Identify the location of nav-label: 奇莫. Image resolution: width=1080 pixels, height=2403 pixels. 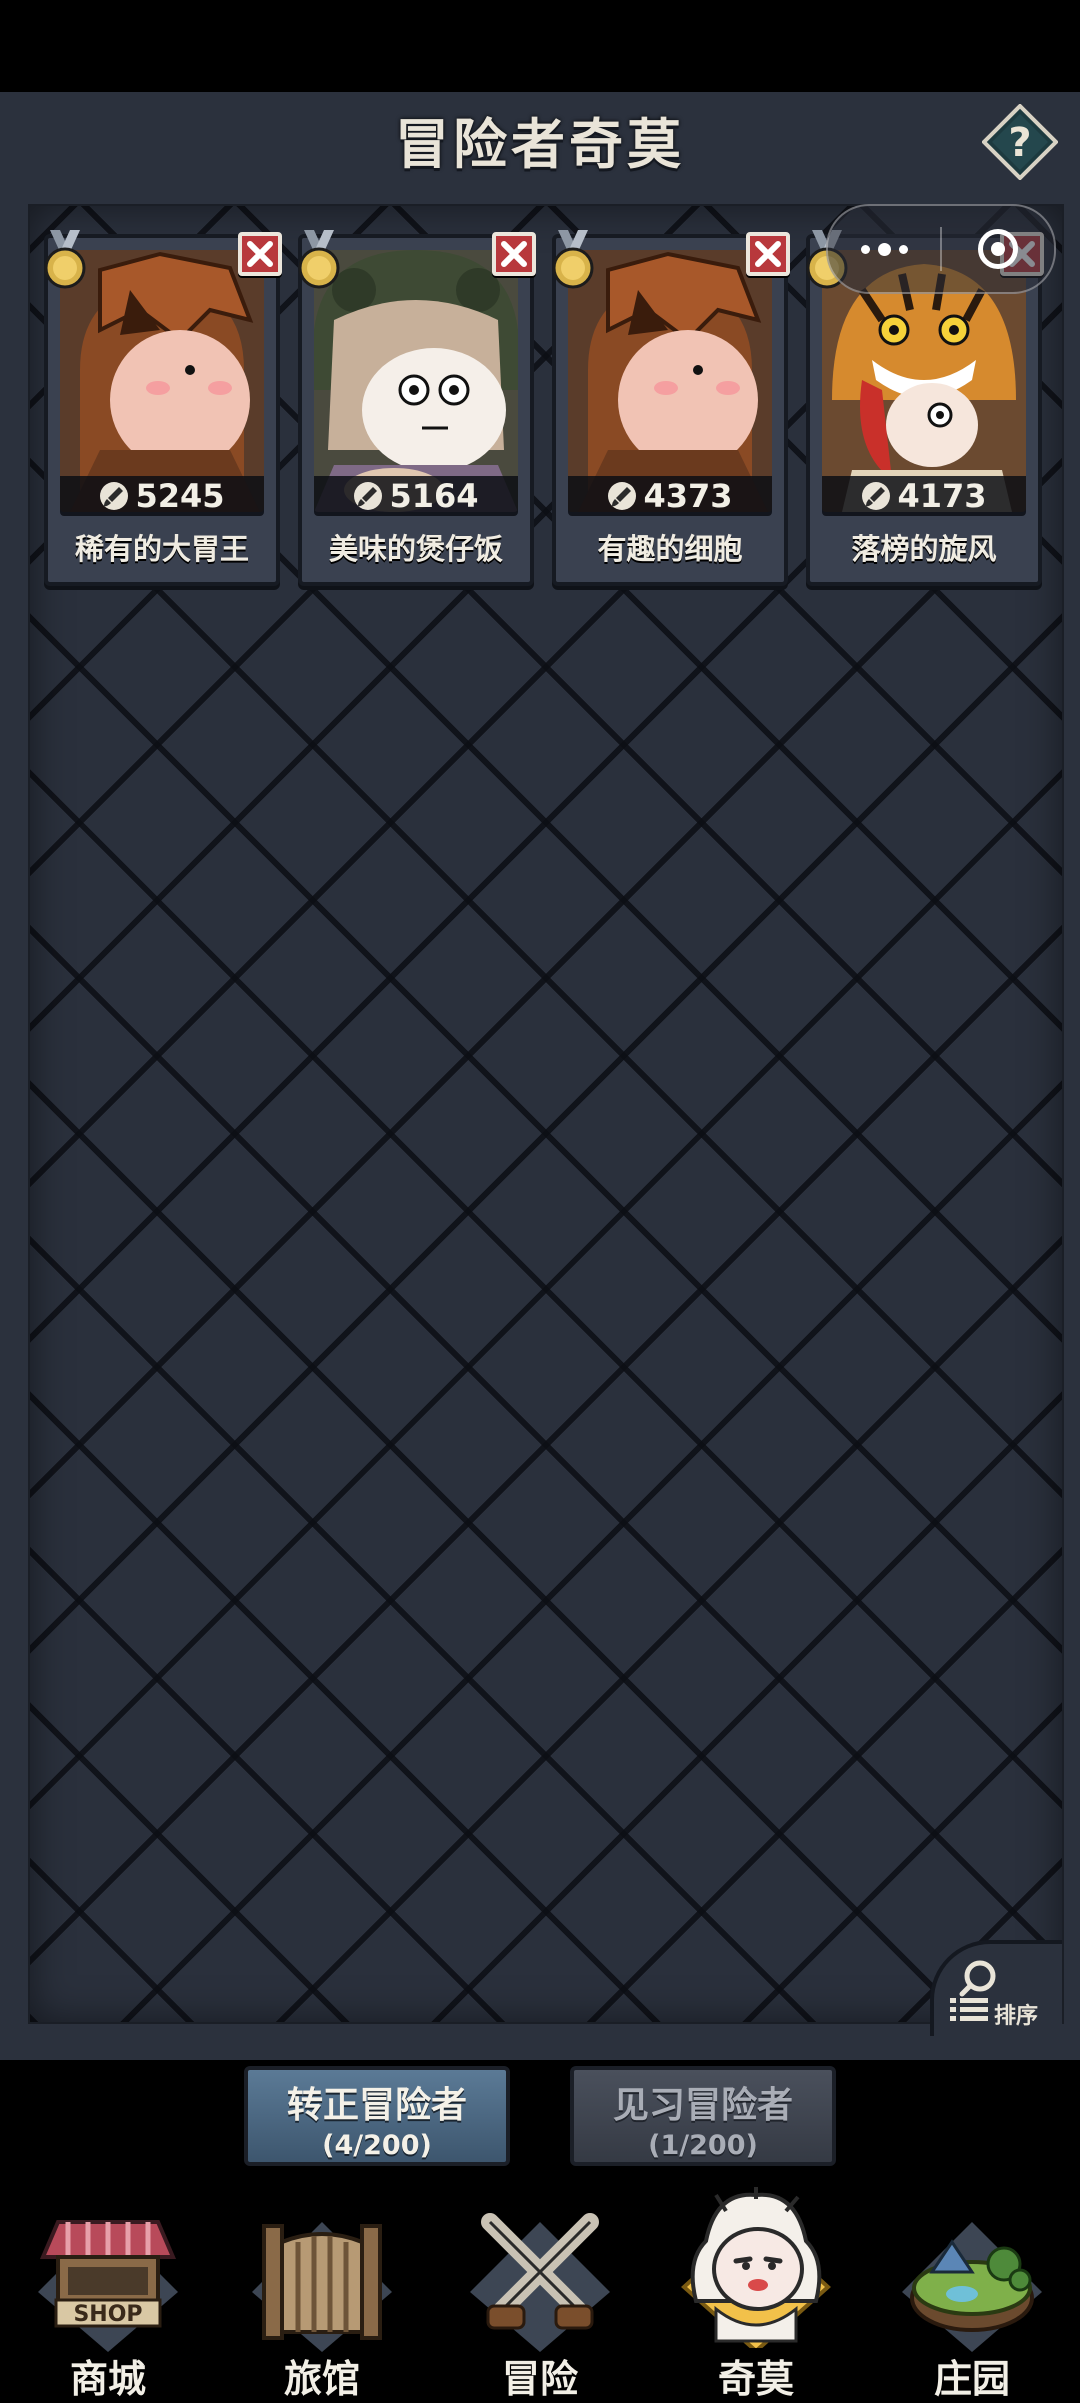
(755, 2379).